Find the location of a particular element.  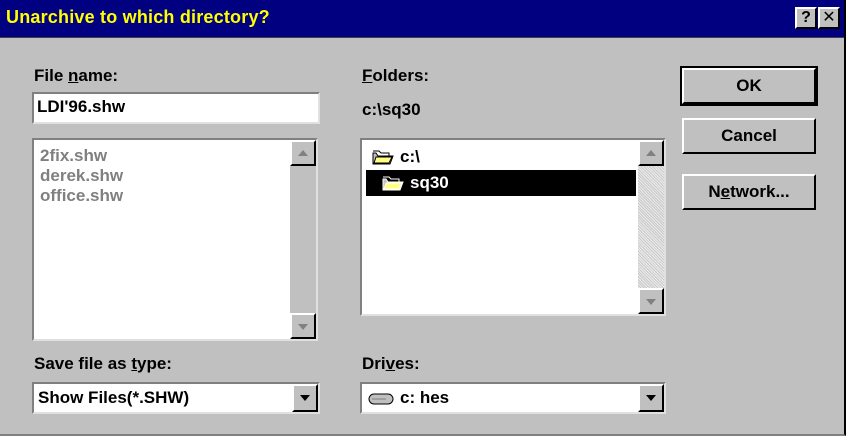

cancel-label: Cancel is located at coordinates (749, 135).